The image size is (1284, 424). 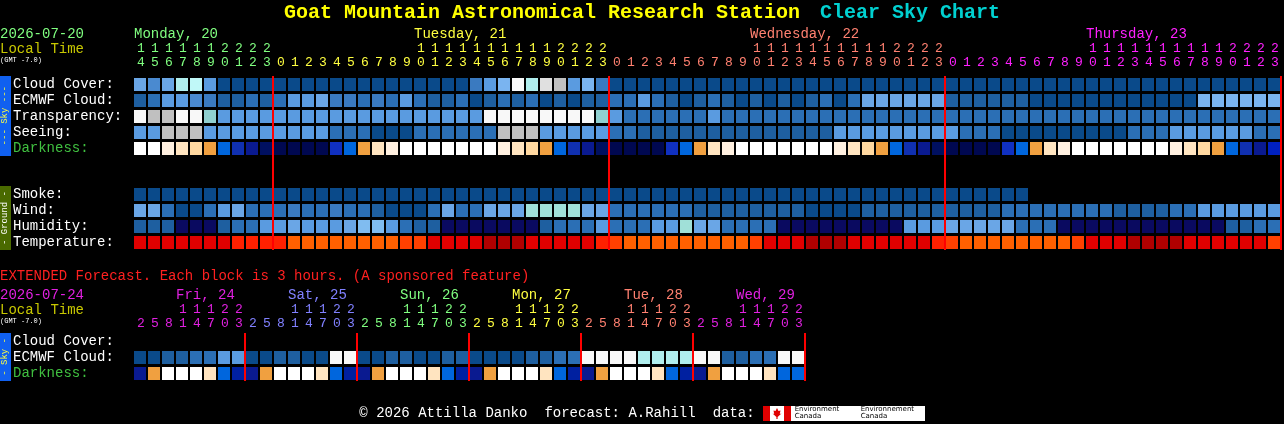 What do you see at coordinates (317, 295) in the screenshot?
I see `day-label: Sat, 25` at bounding box center [317, 295].